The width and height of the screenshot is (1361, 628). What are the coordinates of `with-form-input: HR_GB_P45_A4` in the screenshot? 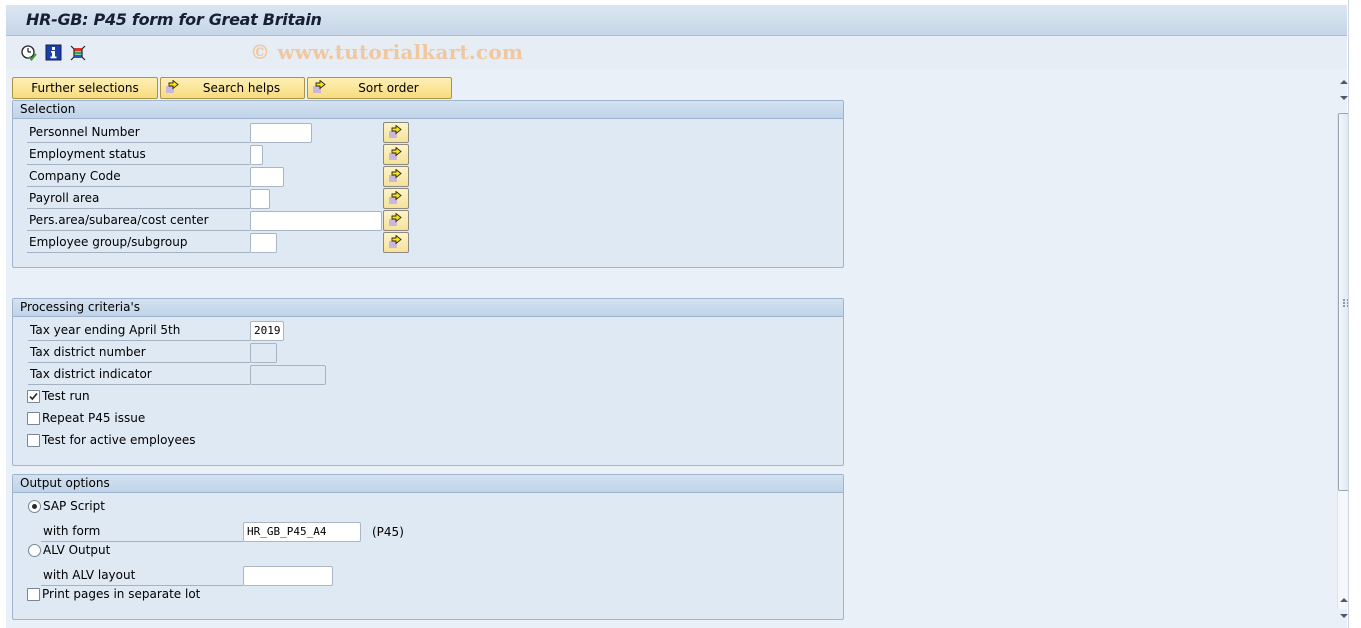 It's located at (302, 532).